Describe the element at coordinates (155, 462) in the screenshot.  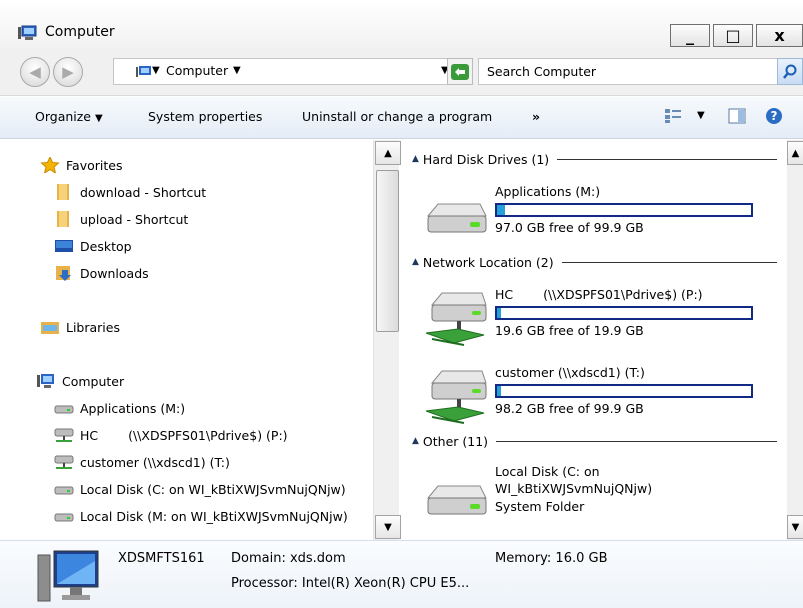
I see `nav-drive-label: customer (\\xdscd1) (T:)` at that location.